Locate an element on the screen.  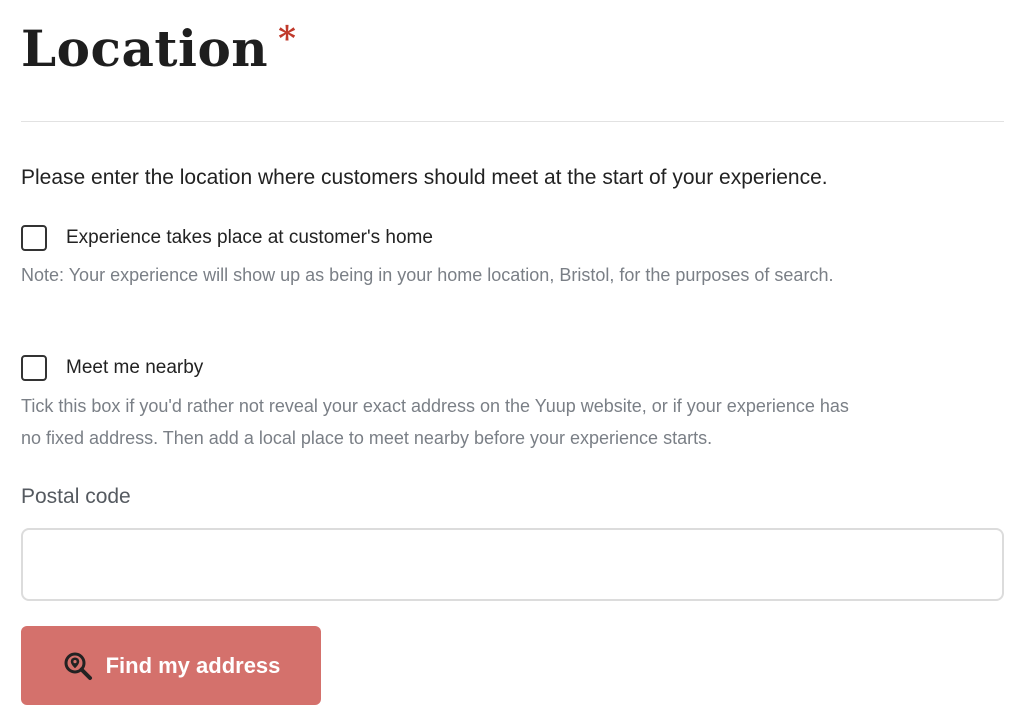
required-asterisk: * is located at coordinates (287, 39).